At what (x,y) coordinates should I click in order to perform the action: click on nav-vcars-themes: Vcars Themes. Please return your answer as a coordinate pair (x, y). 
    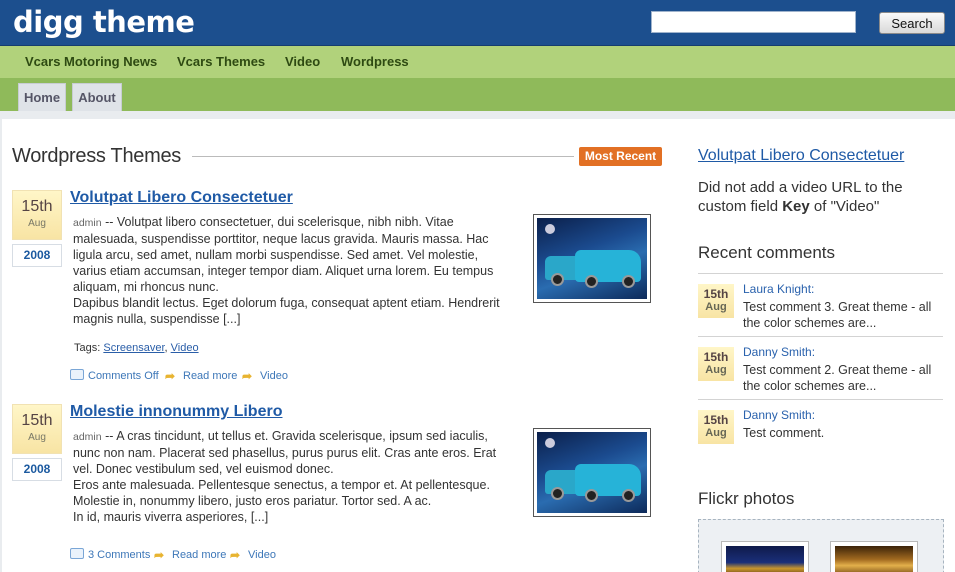
    Looking at the image, I should click on (221, 61).